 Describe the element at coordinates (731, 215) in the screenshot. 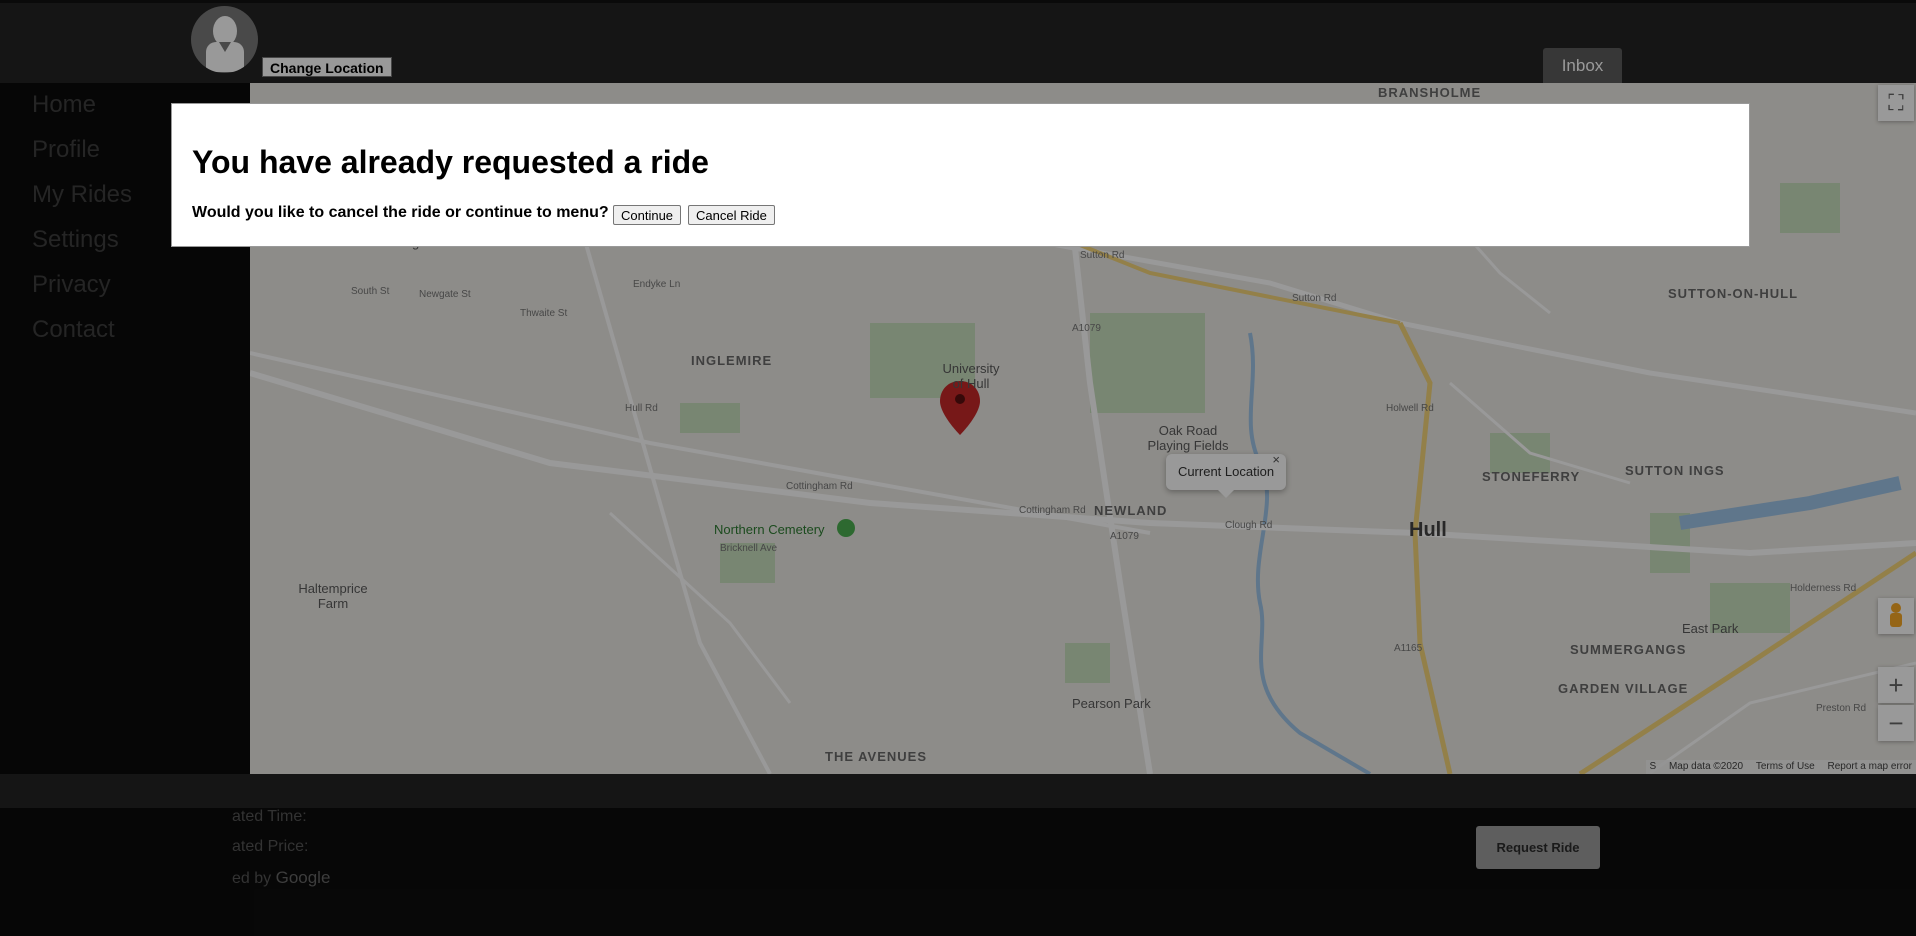

I see `cancel-ride-button: Cancel Ride` at that location.